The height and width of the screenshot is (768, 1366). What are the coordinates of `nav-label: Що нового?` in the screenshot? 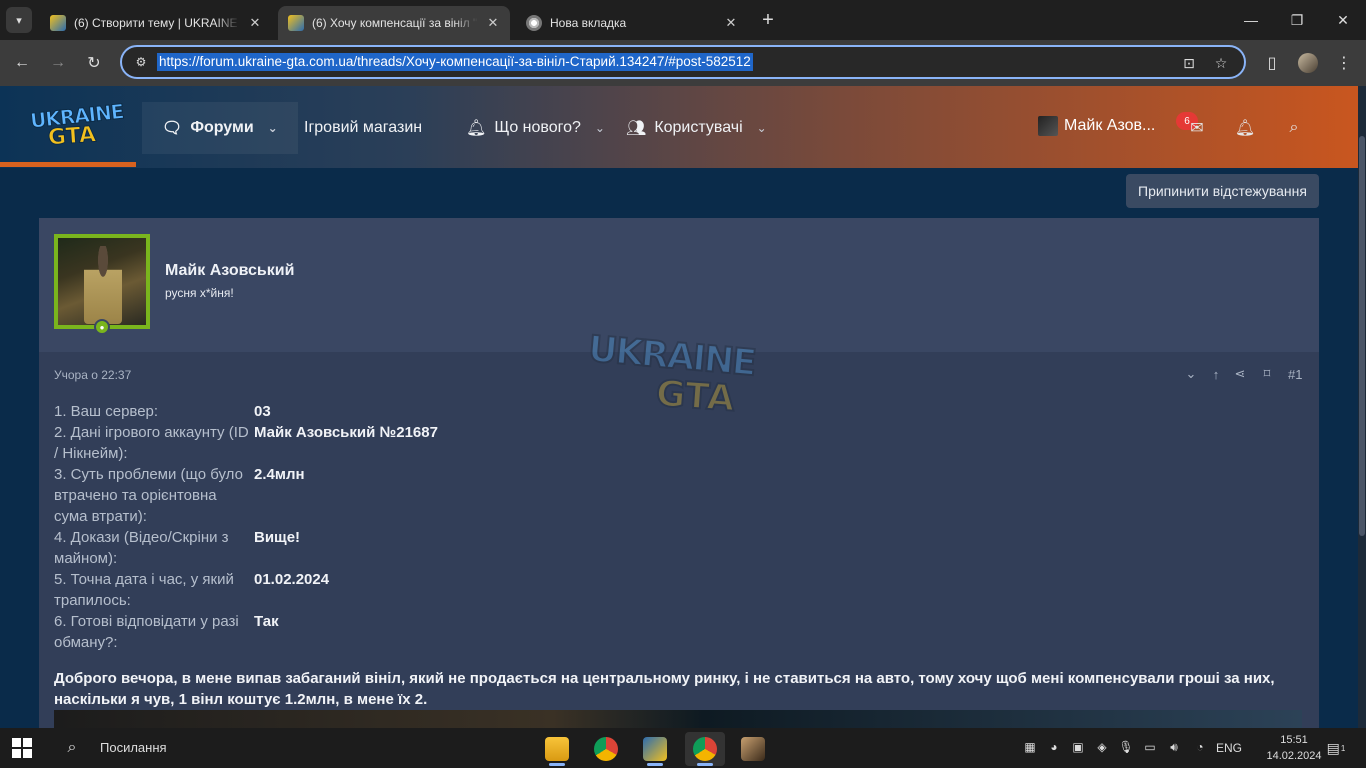 It's located at (537, 127).